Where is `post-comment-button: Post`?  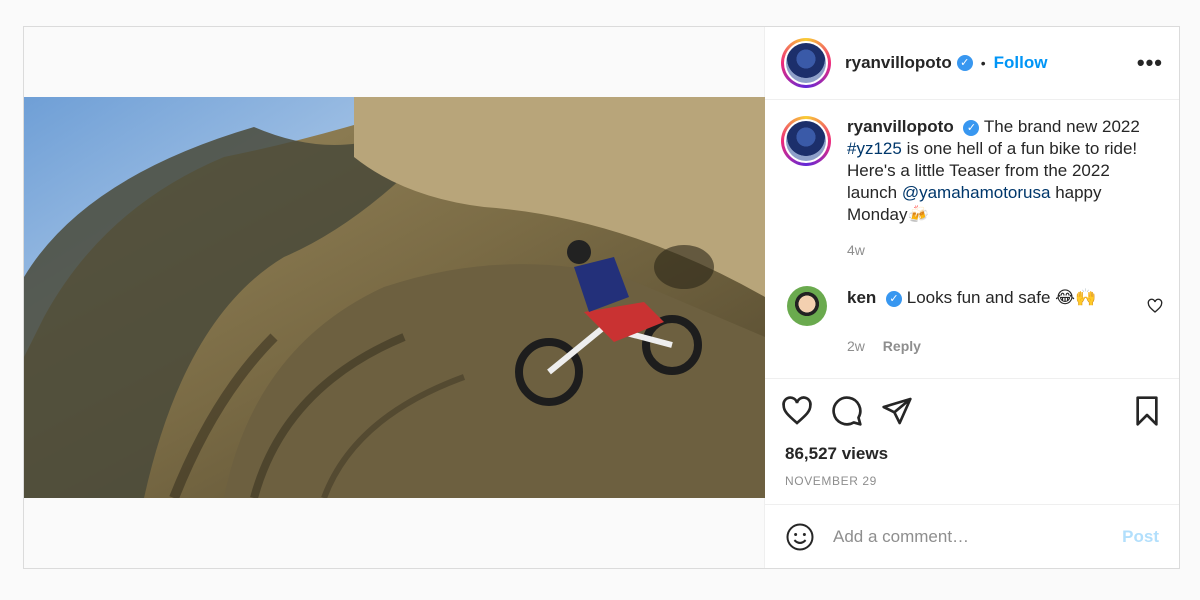 post-comment-button: Post is located at coordinates (1140, 537).